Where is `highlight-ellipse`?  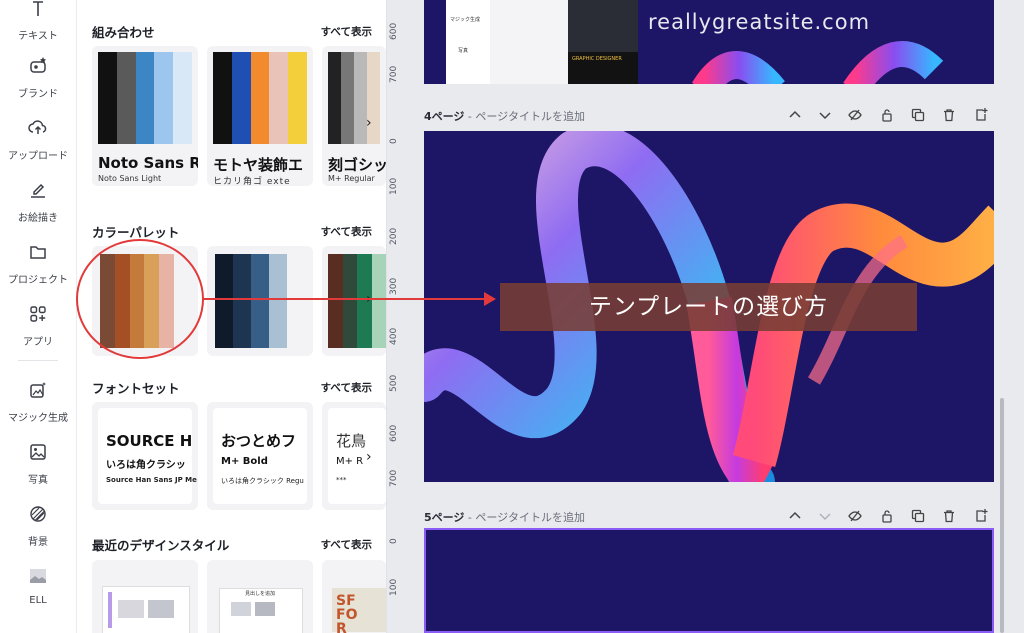 highlight-ellipse is located at coordinates (140, 299).